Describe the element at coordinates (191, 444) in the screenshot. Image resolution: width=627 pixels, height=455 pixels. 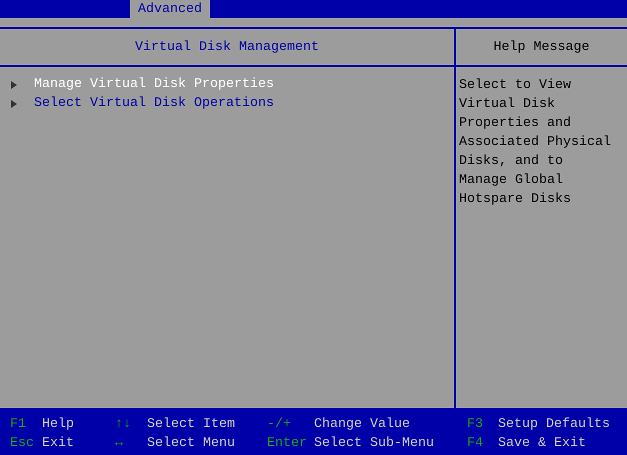
I see `shortcut-label: Select Menu` at that location.